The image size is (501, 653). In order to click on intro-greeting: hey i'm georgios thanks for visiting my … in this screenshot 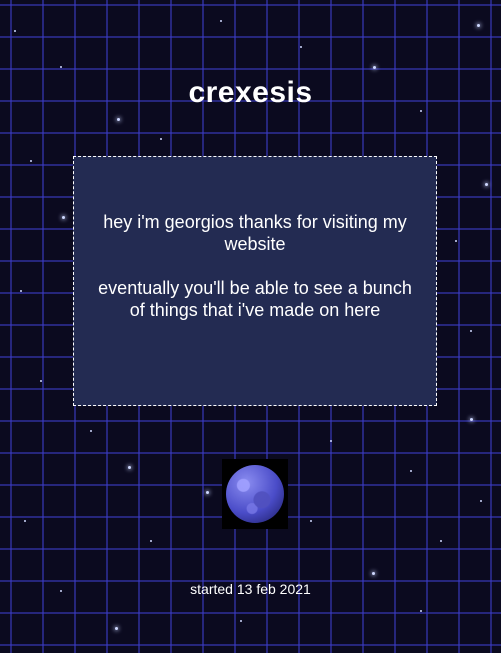, I will do `click(255, 233)`.